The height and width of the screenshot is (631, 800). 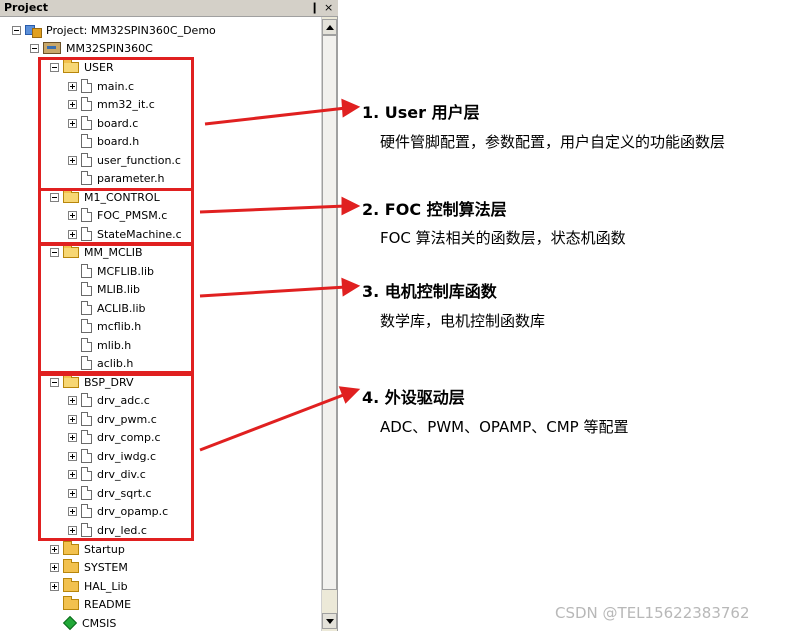 What do you see at coordinates (463, 321) in the screenshot?
I see `annotation-desc-3: 数学库，电机控制函数库` at bounding box center [463, 321].